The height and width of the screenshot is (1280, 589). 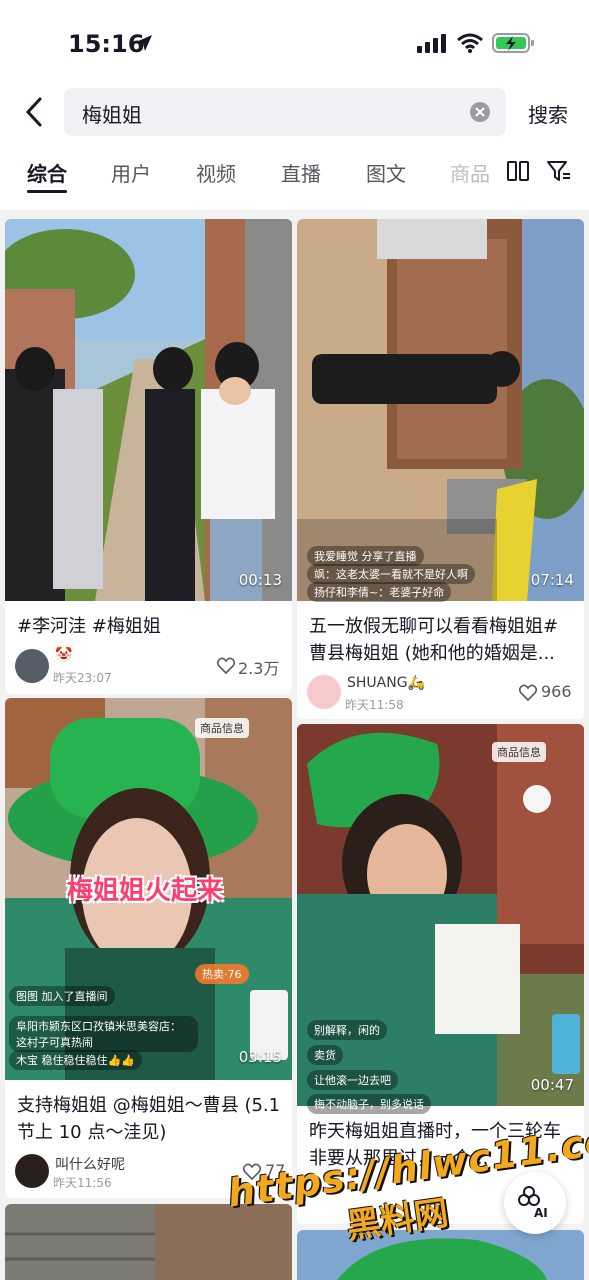 What do you see at coordinates (47, 191) in the screenshot?
I see `active-tab-indicator` at bounding box center [47, 191].